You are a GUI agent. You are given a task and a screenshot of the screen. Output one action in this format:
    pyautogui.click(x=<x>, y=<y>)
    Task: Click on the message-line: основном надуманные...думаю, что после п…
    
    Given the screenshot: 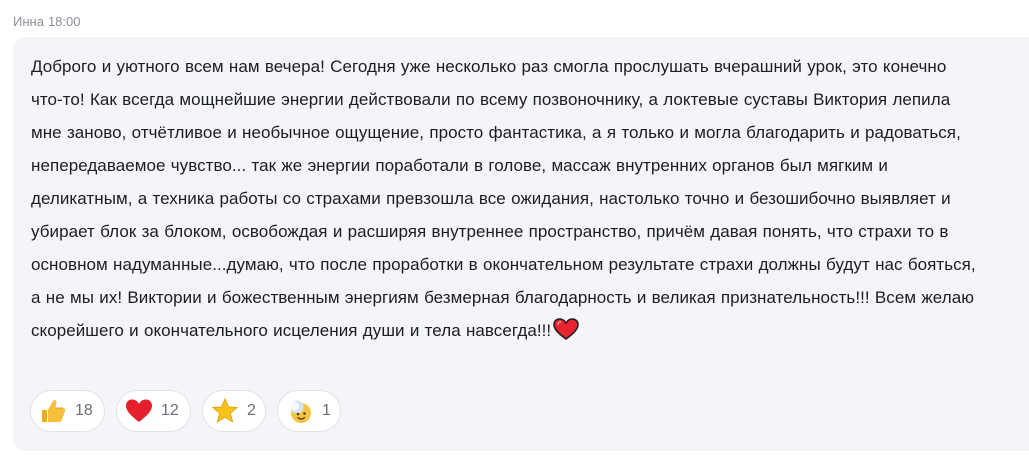 What is the action you would take?
    pyautogui.click(x=503, y=264)
    